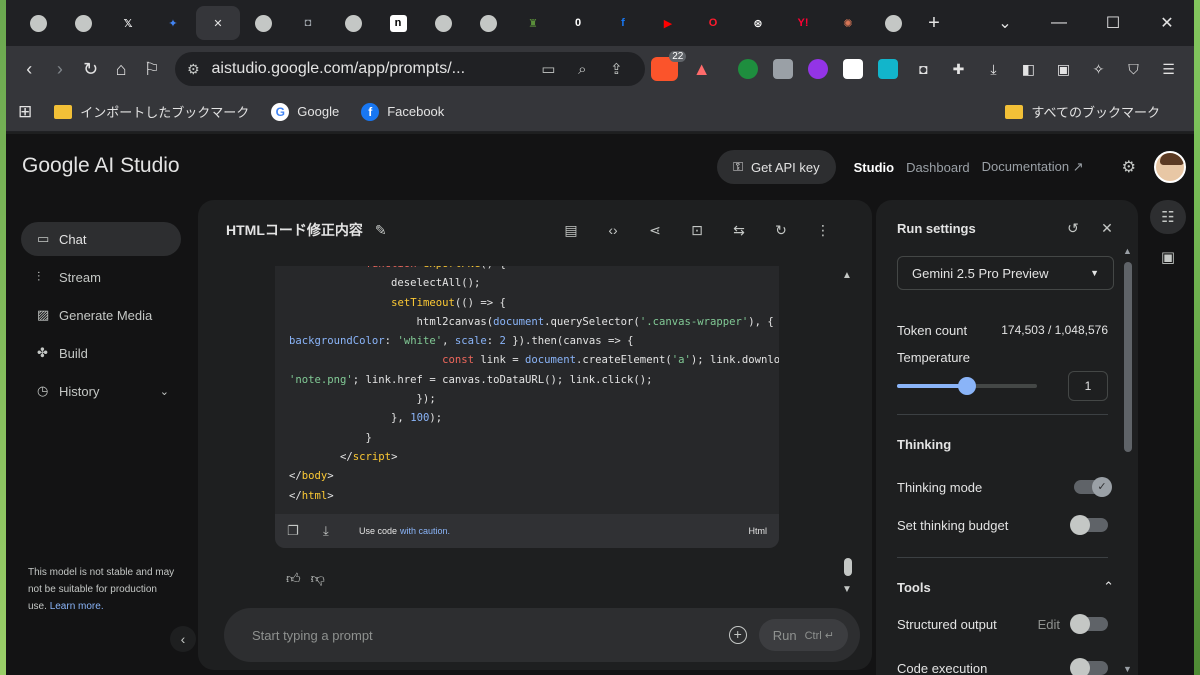 Image resolution: width=1200 pixels, height=675 pixels. What do you see at coordinates (1168, 69) in the screenshot?
I see `menu-icon: ☰` at bounding box center [1168, 69].